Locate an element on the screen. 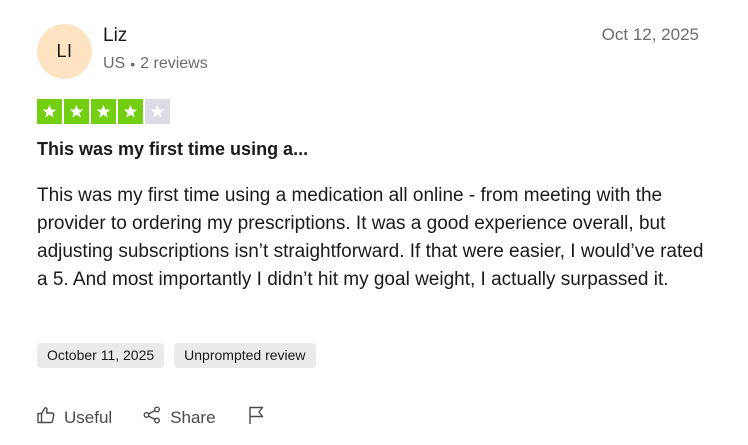 The image size is (748, 445). share-label: Share is located at coordinates (193, 417).